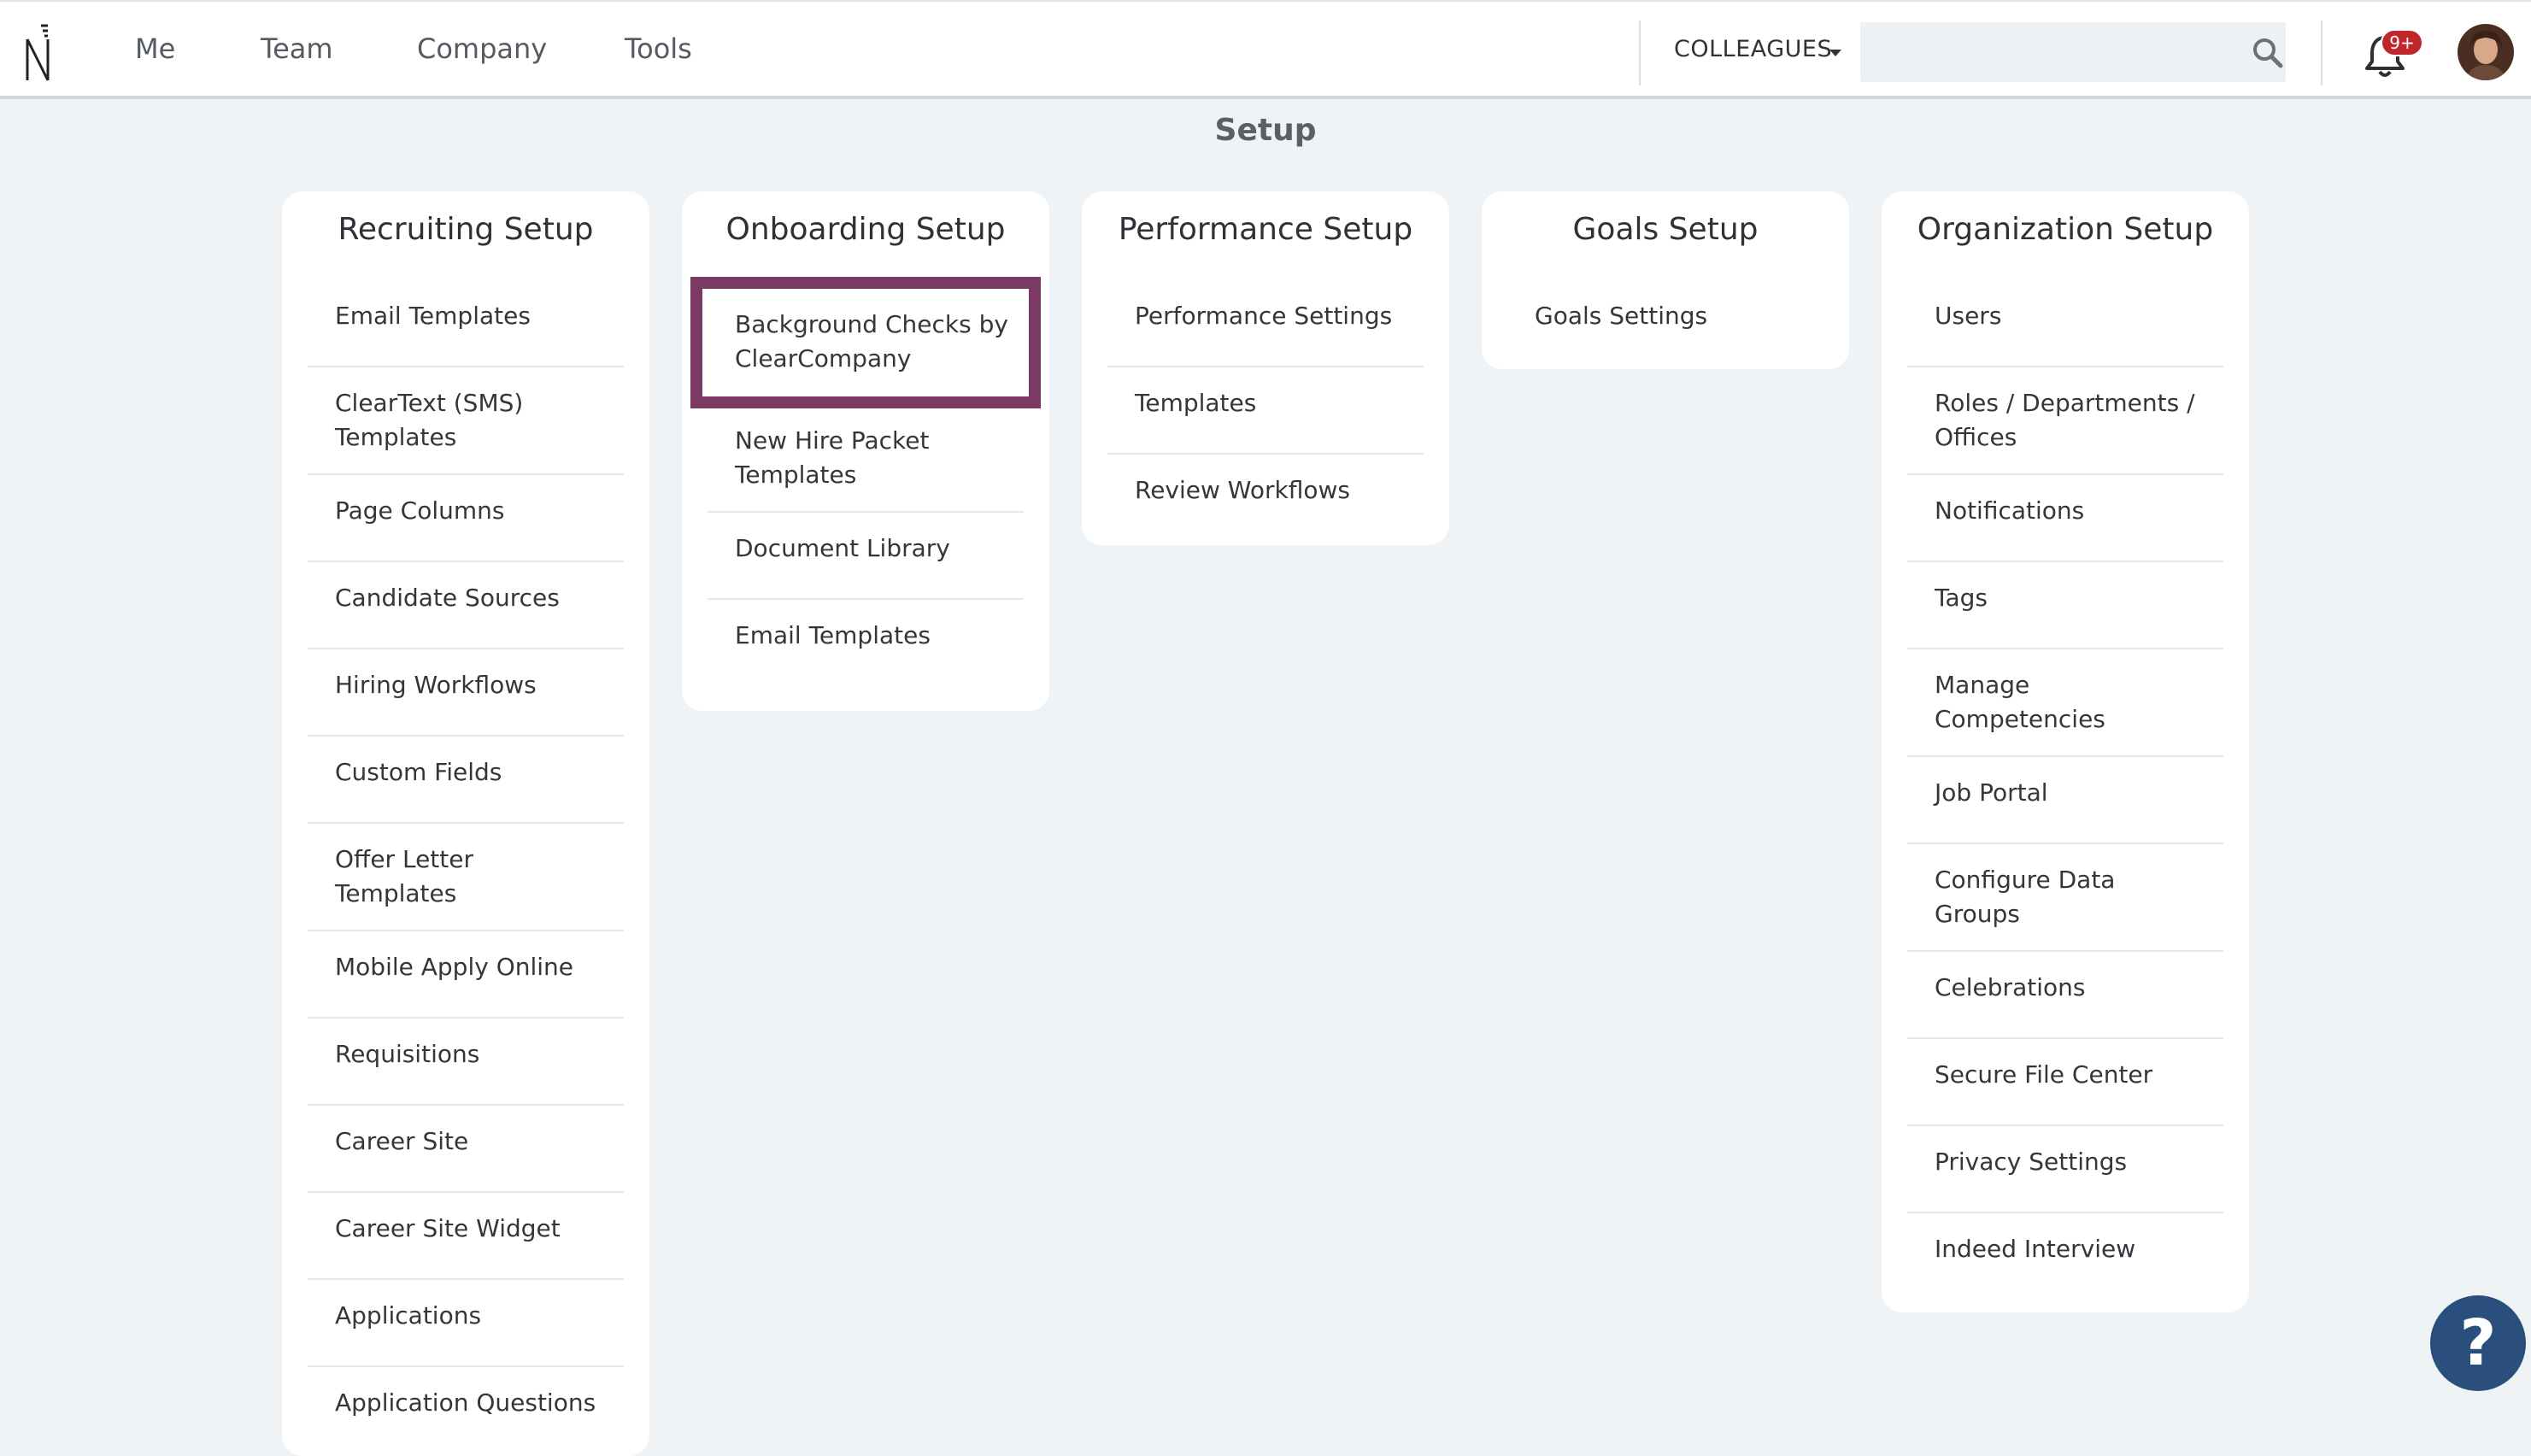 This screenshot has height=1456, width=2531. Describe the element at coordinates (466, 421) in the screenshot. I see `list-item: ClearText (SMS) Templates` at that location.